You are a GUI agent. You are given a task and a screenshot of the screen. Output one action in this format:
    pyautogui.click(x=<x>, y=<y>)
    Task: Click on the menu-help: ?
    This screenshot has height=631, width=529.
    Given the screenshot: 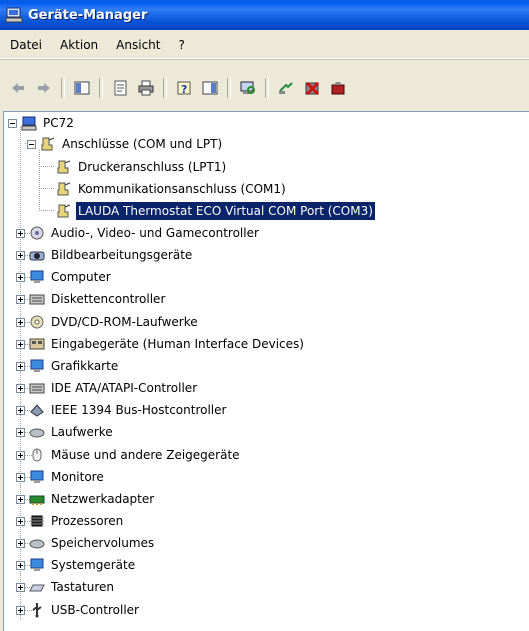 What is the action you would take?
    pyautogui.click(x=181, y=45)
    